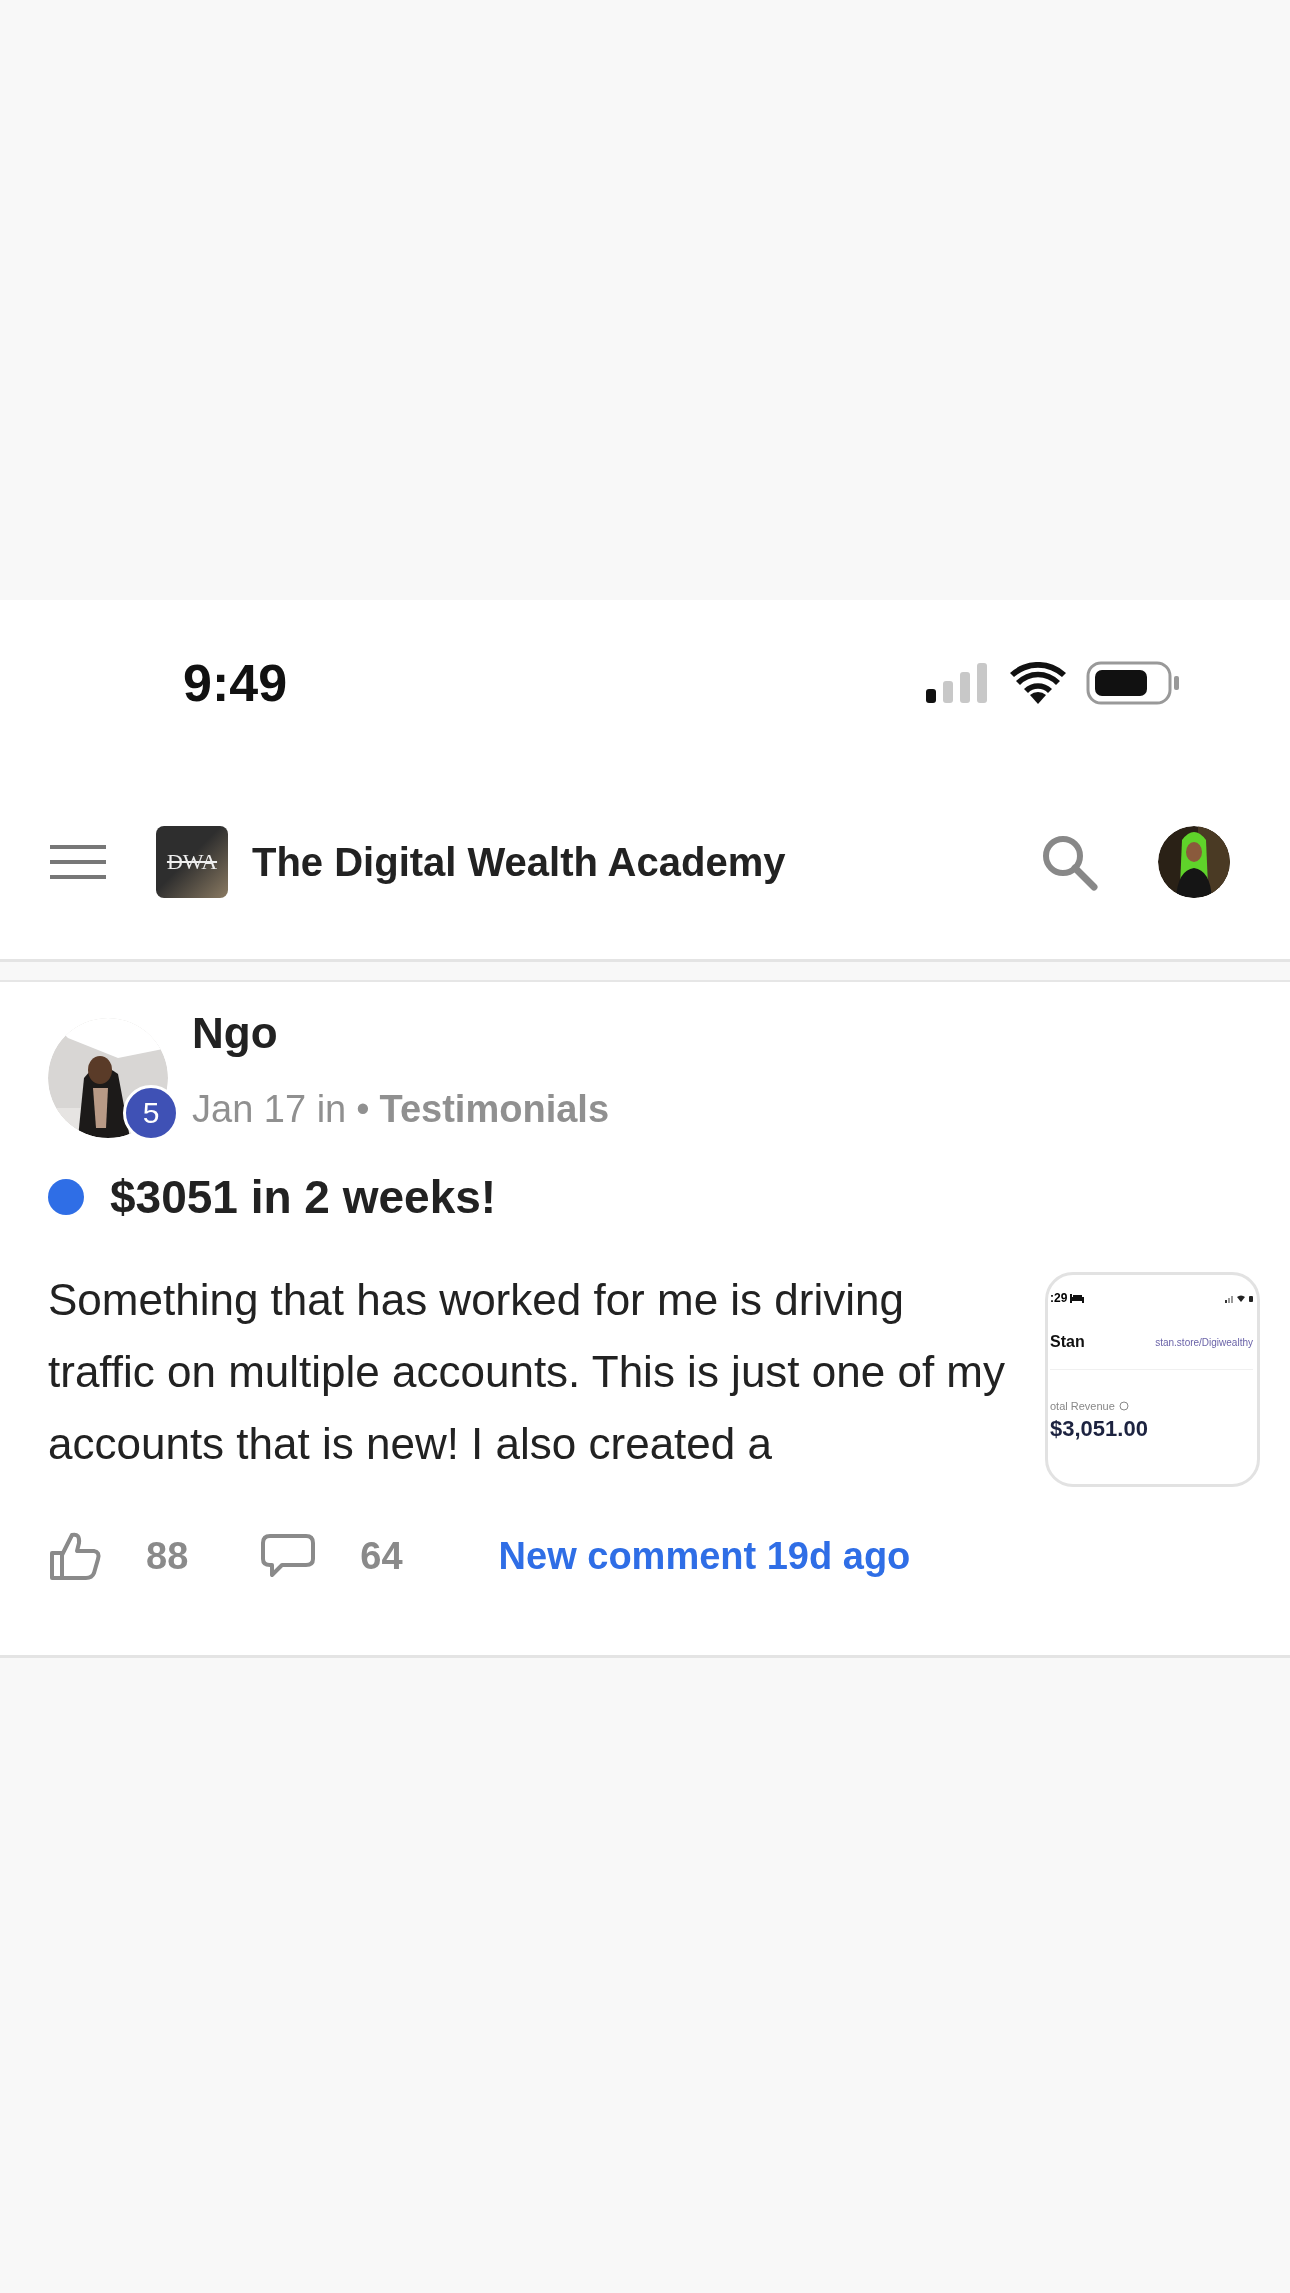 This screenshot has height=2293, width=1290. I want to click on wifi-icon, so click(1038, 682).